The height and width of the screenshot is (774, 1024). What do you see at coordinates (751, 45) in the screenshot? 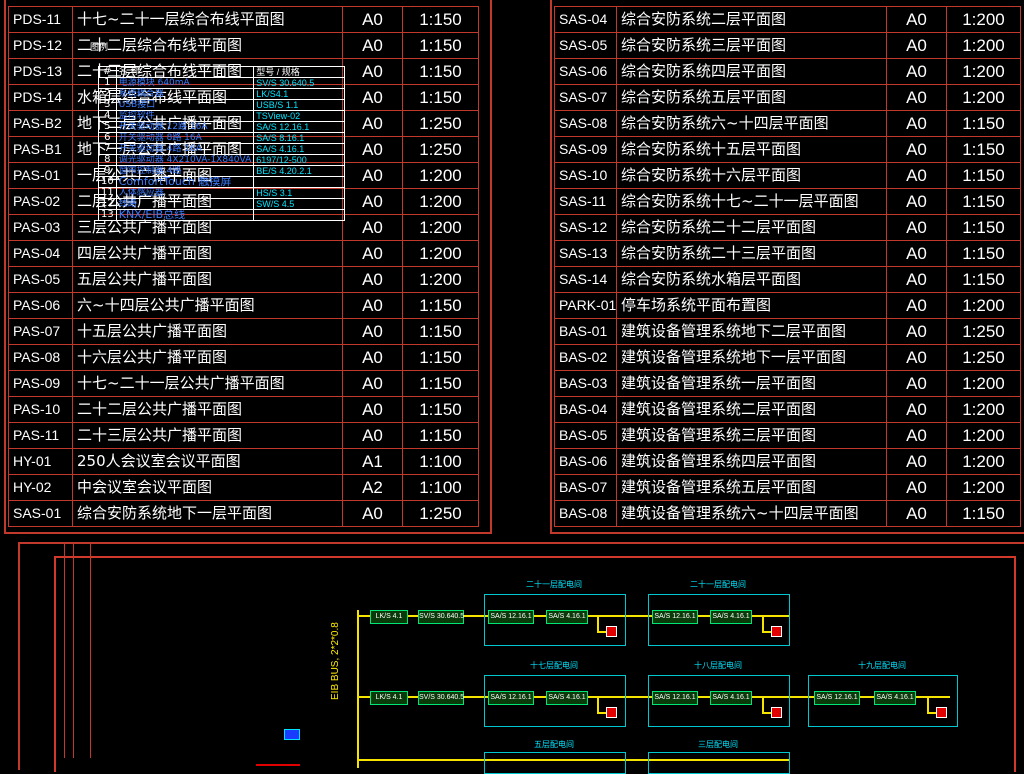
I see `drawing-title: 综合安防系统三层平面图` at bounding box center [751, 45].